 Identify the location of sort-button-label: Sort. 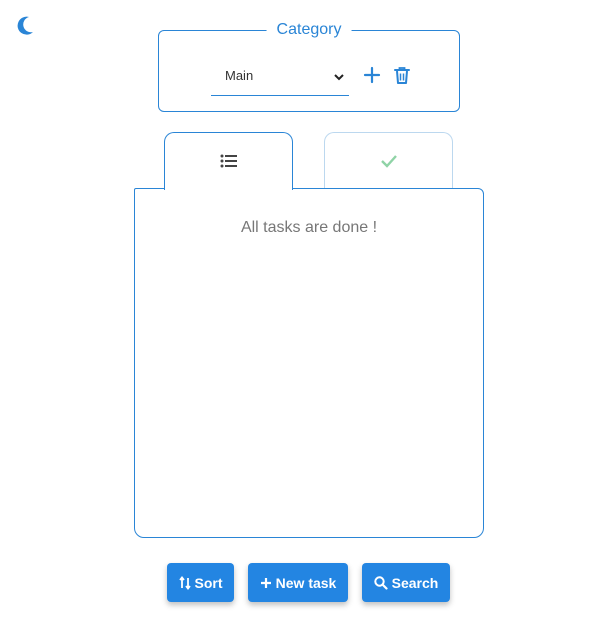
(208, 582).